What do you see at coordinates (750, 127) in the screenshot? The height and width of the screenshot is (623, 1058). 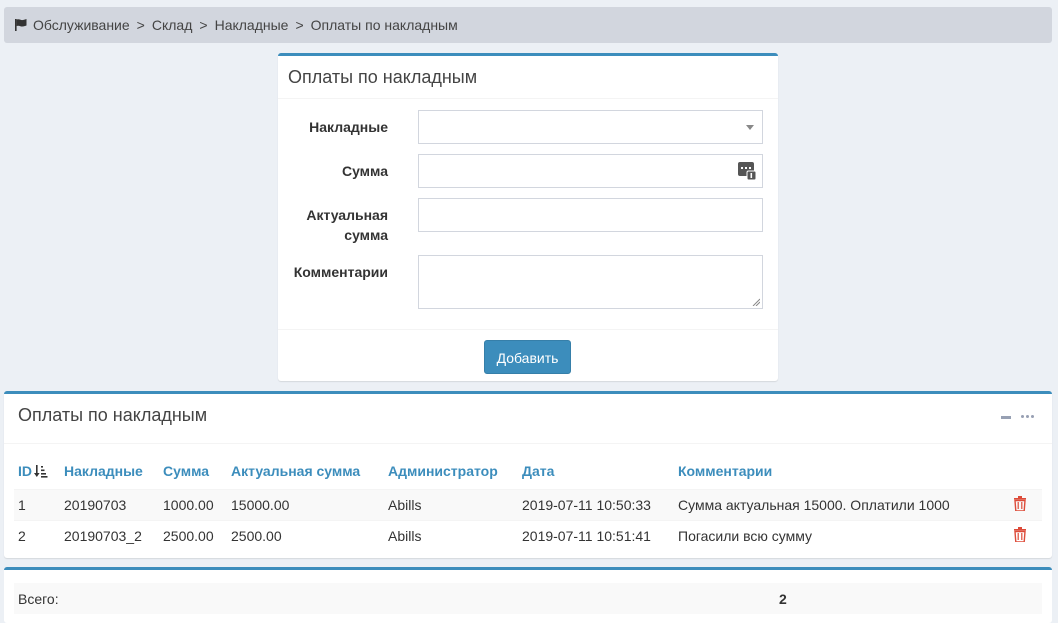 I see `chevron-down-icon` at bounding box center [750, 127].